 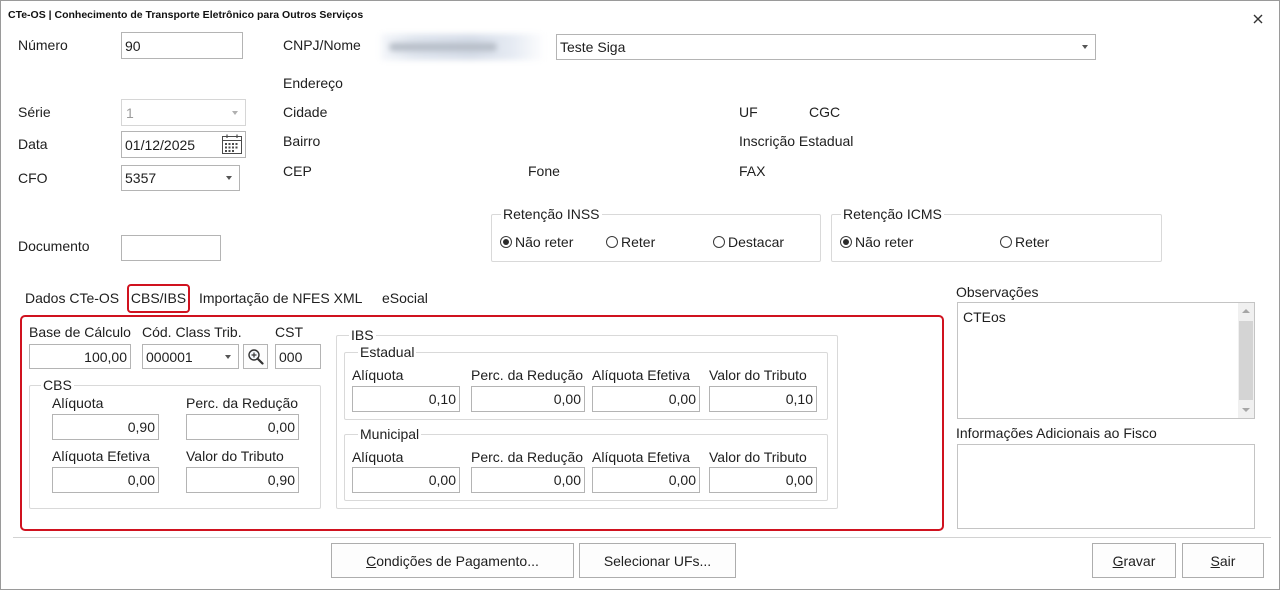 I want to click on icms-option-nao-reter: Não reter, so click(x=876, y=242).